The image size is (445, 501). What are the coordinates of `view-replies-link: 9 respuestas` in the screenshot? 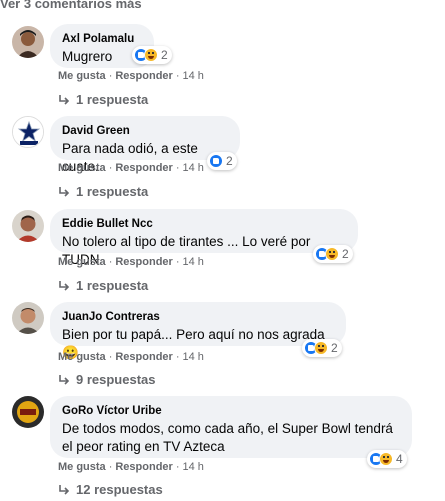 It's located at (107, 379).